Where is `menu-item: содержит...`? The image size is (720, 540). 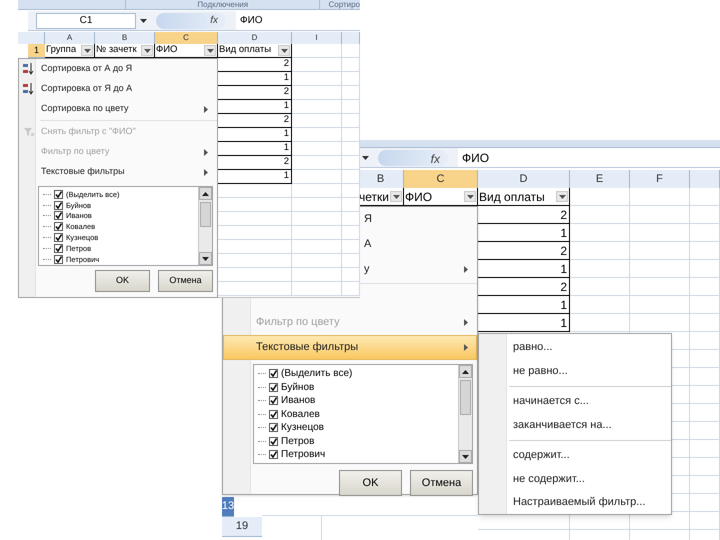 menu-item: содержит... is located at coordinates (575, 456).